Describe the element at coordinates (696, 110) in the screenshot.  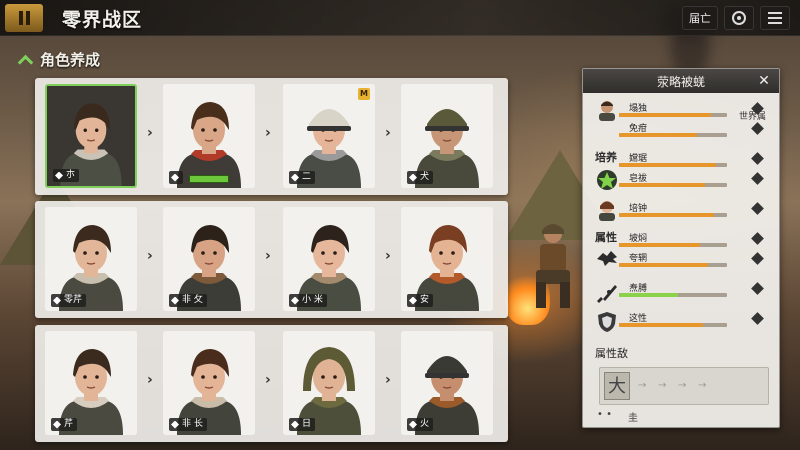
I see `stat-row: 塌独` at that location.